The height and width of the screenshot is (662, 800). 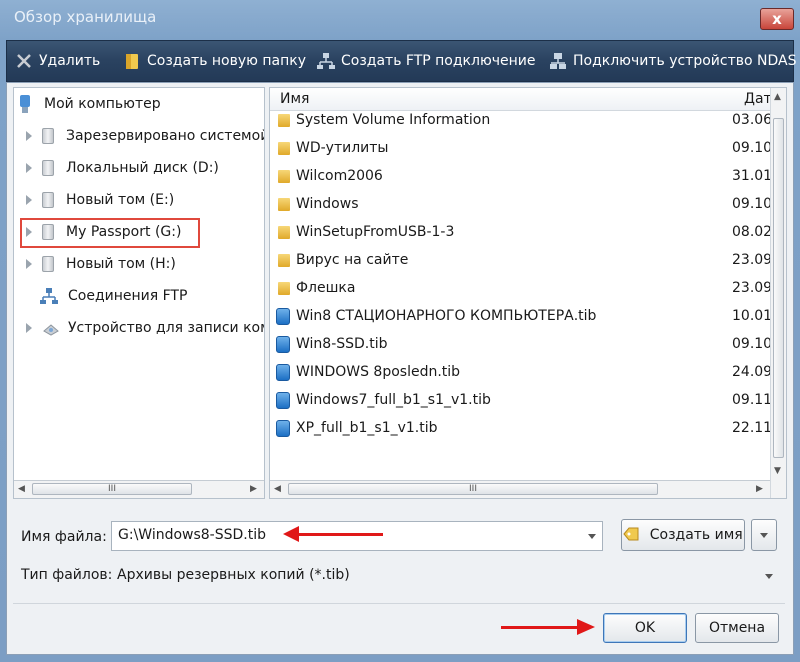 I want to click on create-name-dropdown-button, so click(x=764, y=535).